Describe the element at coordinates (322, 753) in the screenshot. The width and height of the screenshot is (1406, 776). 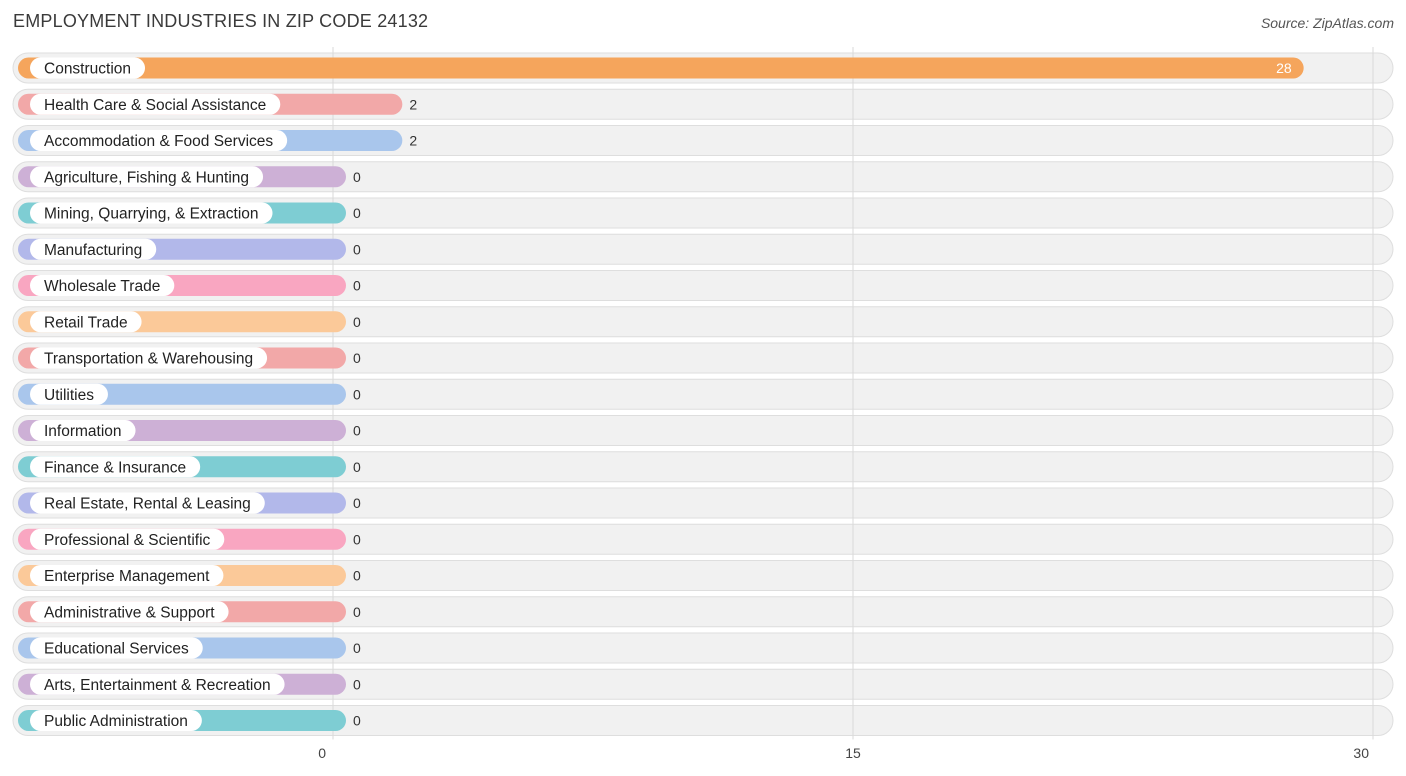
I see `x-tick-label: 0` at that location.